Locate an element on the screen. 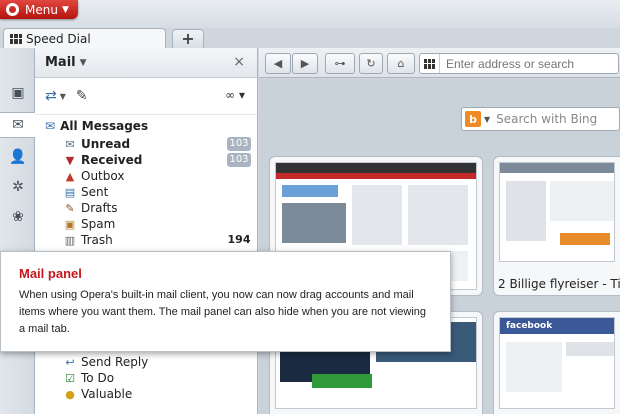 The width and height of the screenshot is (620, 414). get-mail-icon: ⇄ is located at coordinates (51, 96).